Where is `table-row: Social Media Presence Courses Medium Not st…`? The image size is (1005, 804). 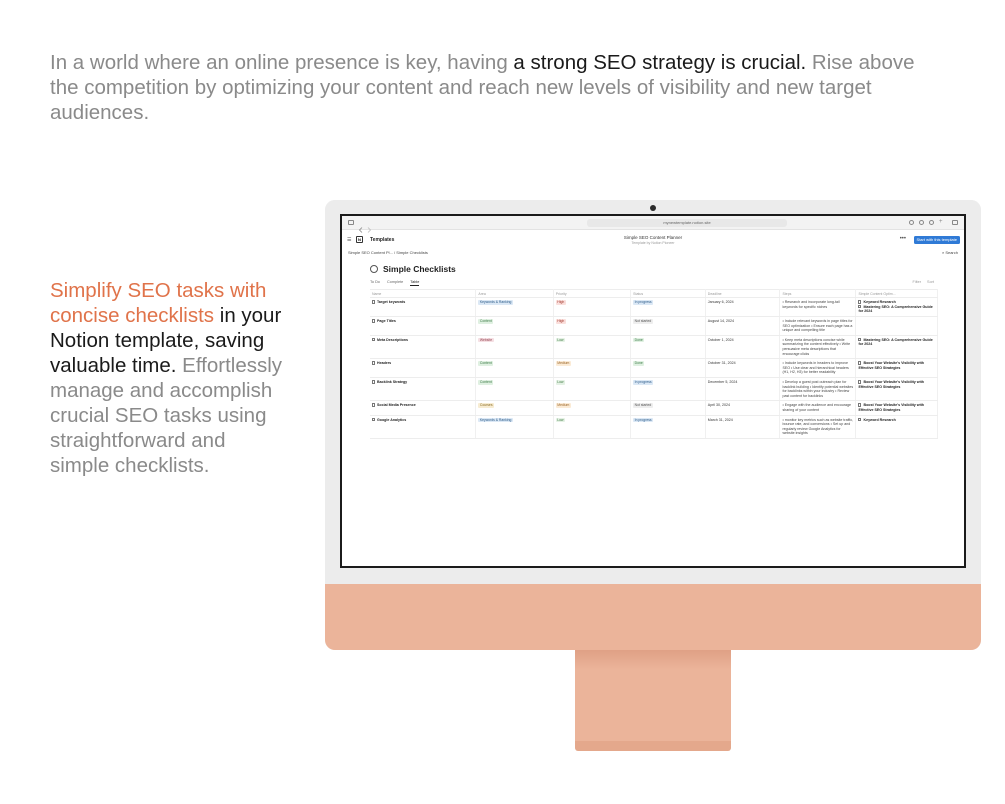
table-row: Social Media Presence Courses Medium Not st… is located at coordinates (654, 408).